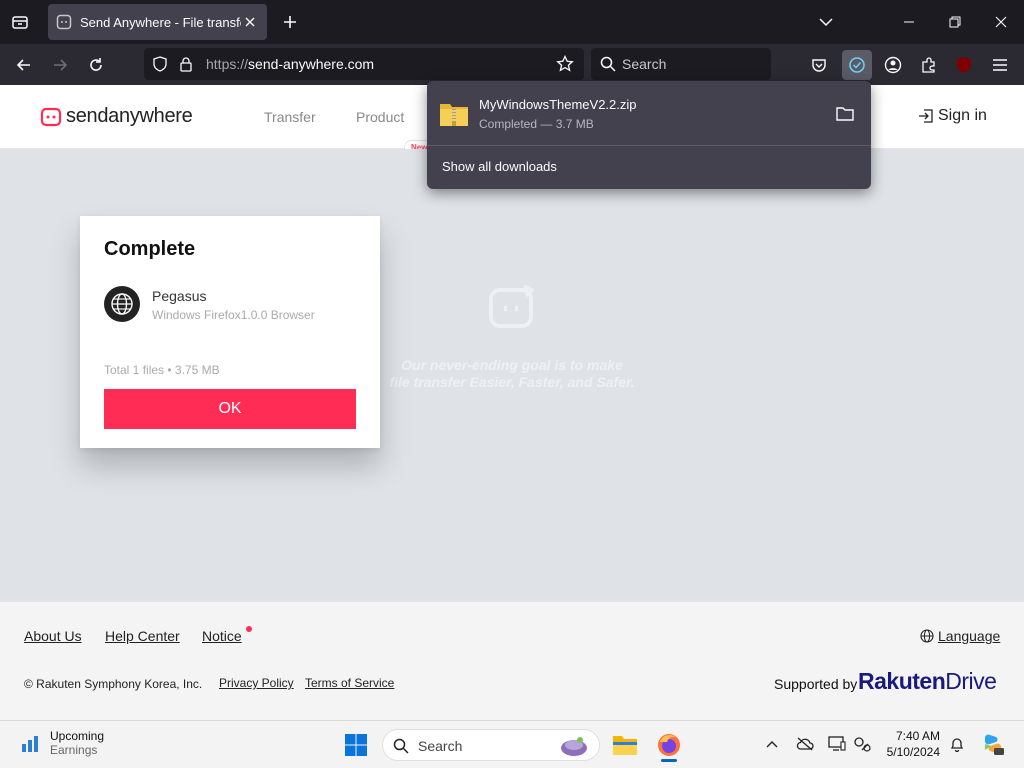  Describe the element at coordinates (819, 65) in the screenshot. I see `pocket-icon` at that location.